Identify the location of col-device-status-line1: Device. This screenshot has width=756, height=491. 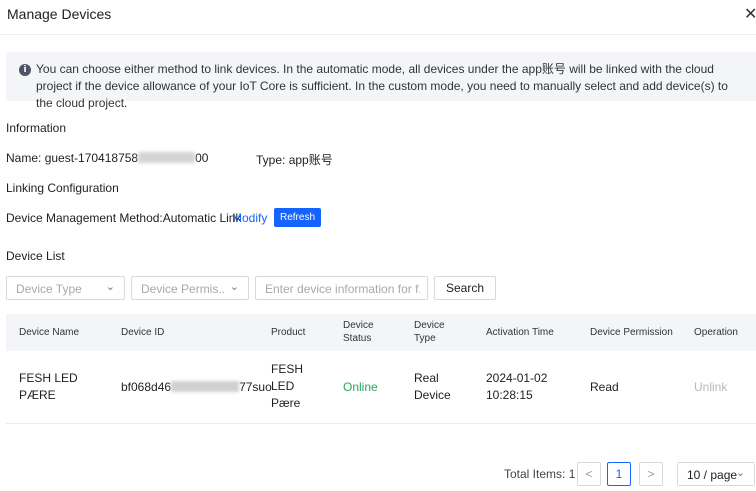
(358, 325).